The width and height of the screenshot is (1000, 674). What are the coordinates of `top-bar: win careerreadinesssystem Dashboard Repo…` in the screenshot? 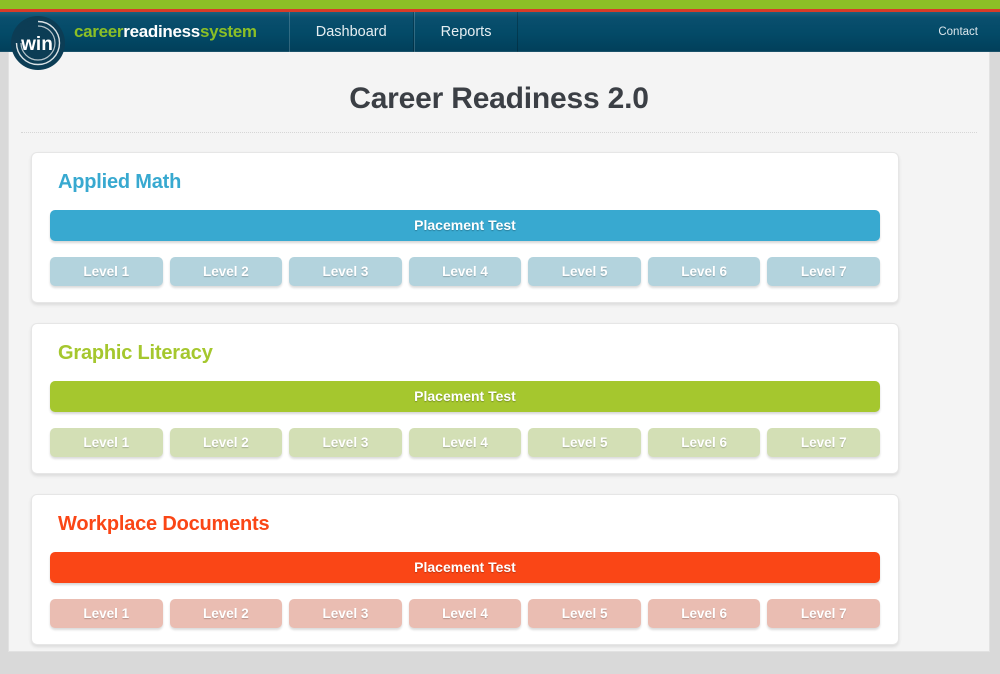 It's located at (500, 35).